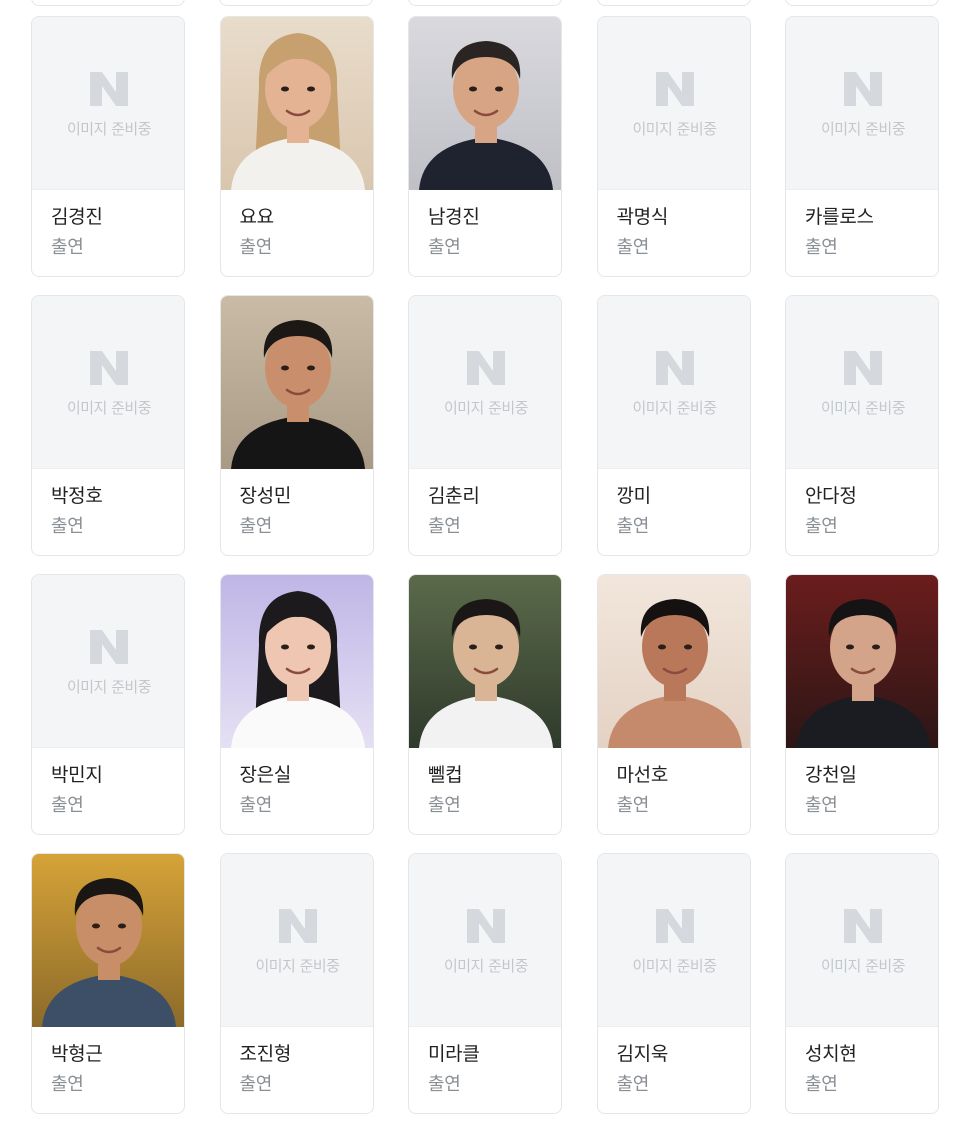 The width and height of the screenshot is (968, 1121). Describe the element at coordinates (683, 217) in the screenshot. I see `cast-name: 곽명식` at that location.